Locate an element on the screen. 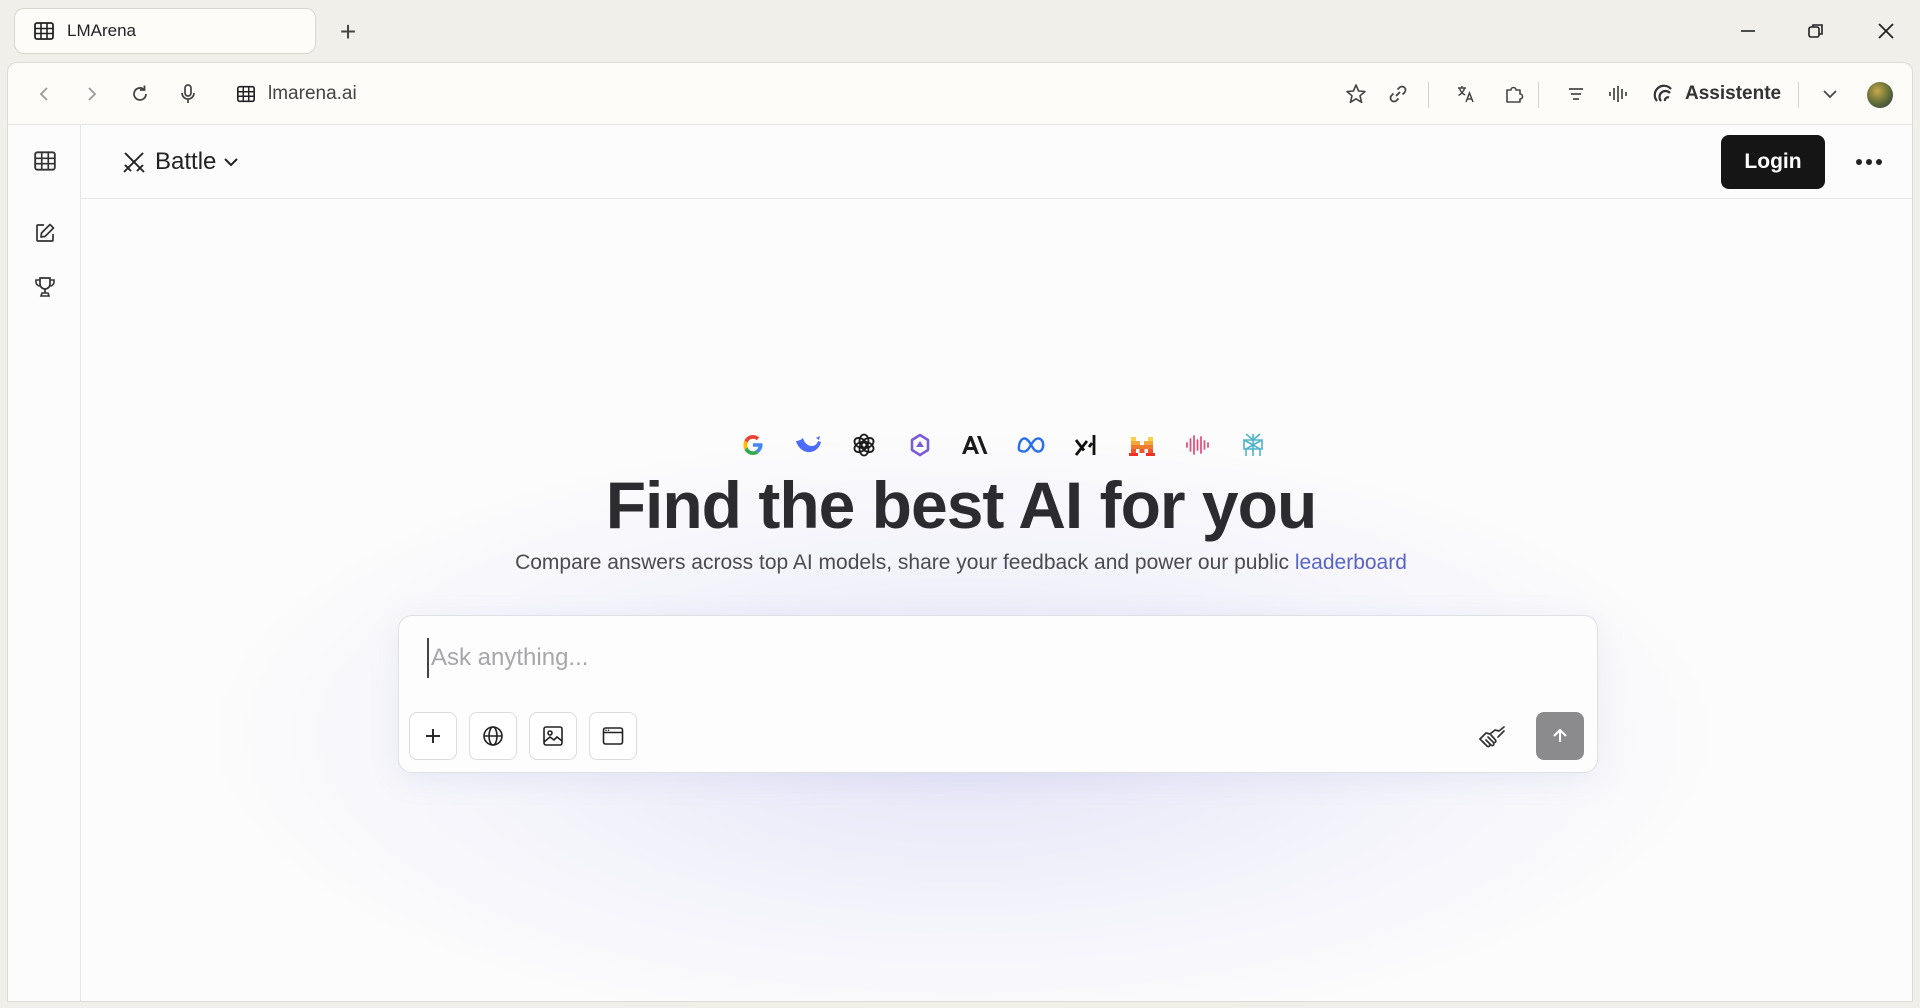 This screenshot has height=1008, width=1920. image-generation-button is located at coordinates (553, 736).